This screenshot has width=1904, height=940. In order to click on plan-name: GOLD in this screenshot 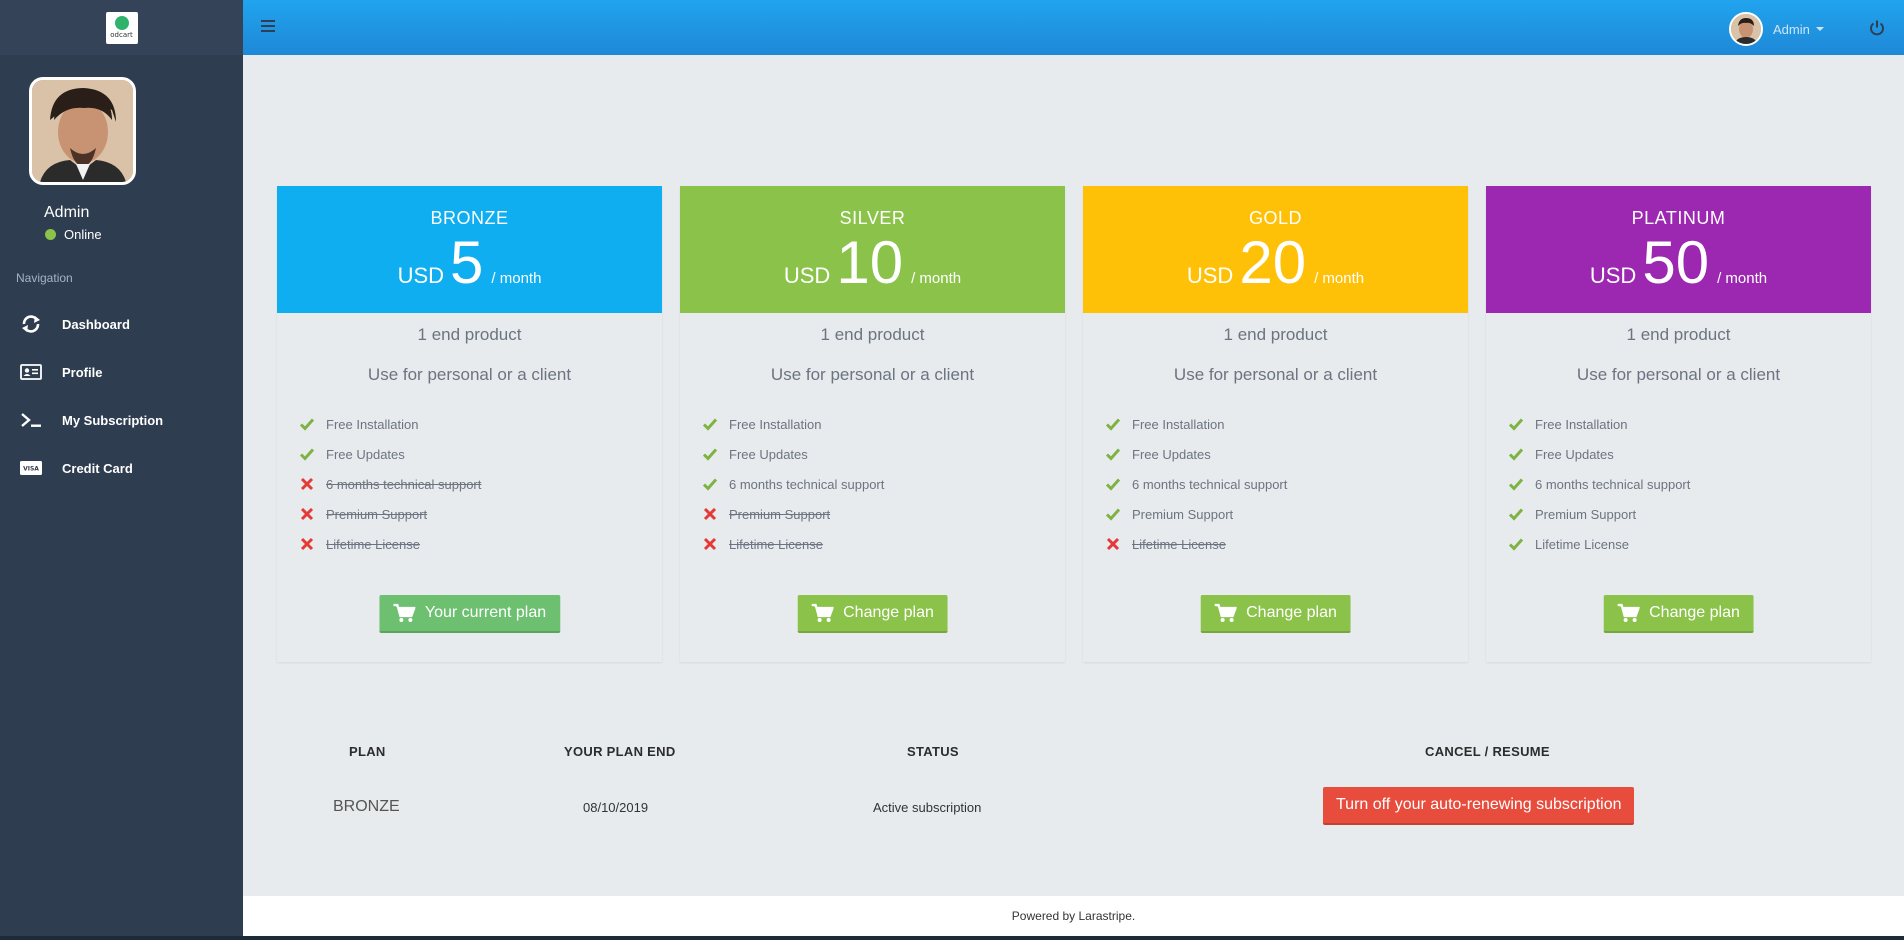, I will do `click(1275, 218)`.